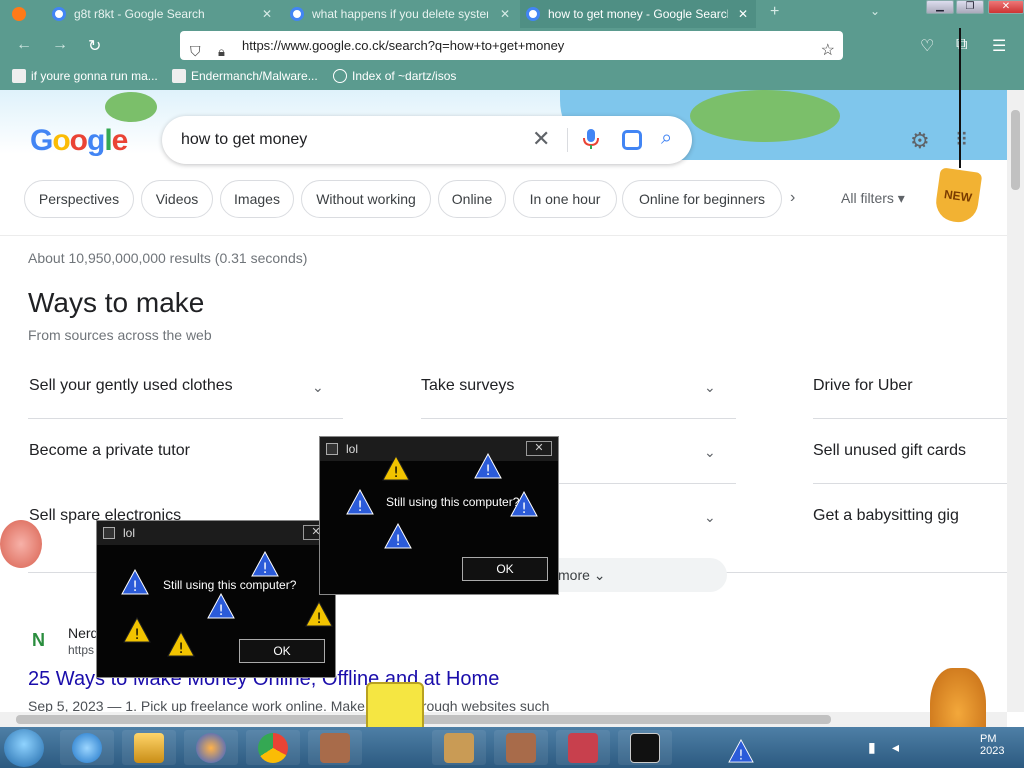 This screenshot has height=768, width=1024. What do you see at coordinates (666, 138) in the screenshot?
I see `search-magnifier-icon: ⌕` at bounding box center [666, 138].